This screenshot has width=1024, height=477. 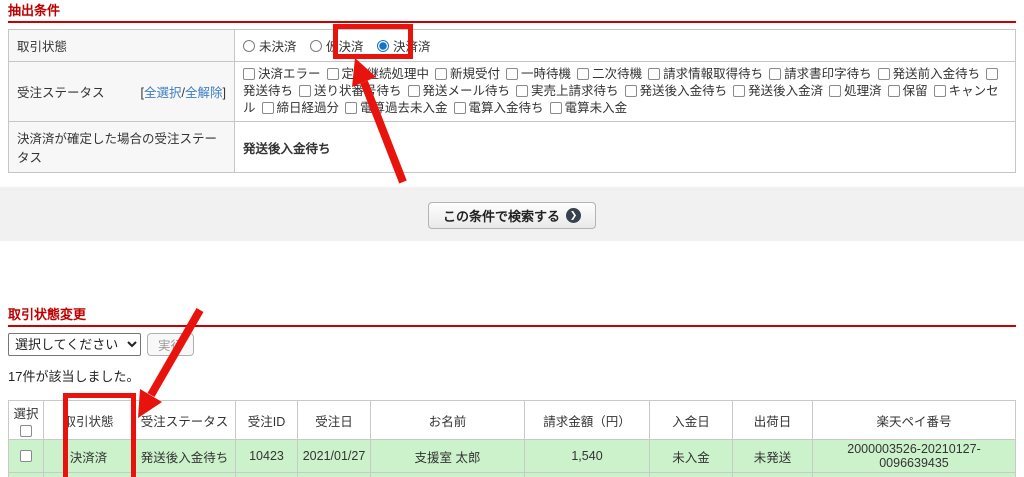 I want to click on order-status-checkbox-label: 新規受付, so click(x=475, y=74).